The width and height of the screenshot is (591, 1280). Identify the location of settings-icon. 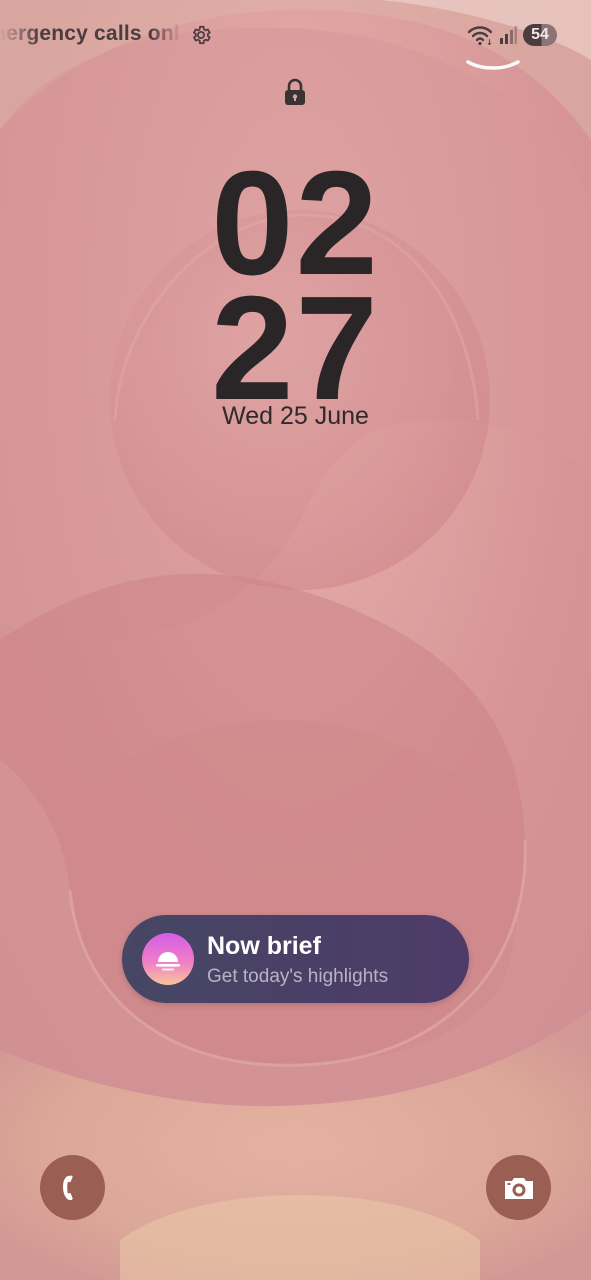
(201, 35).